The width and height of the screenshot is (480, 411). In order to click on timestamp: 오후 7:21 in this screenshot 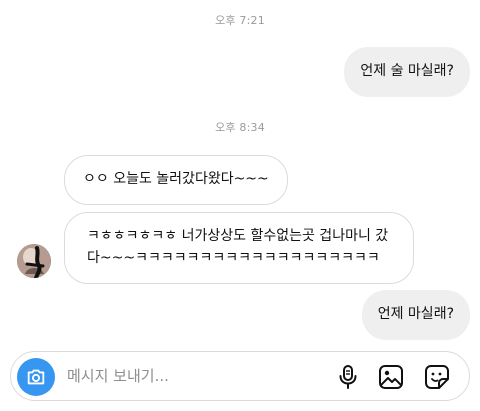, I will do `click(240, 20)`.